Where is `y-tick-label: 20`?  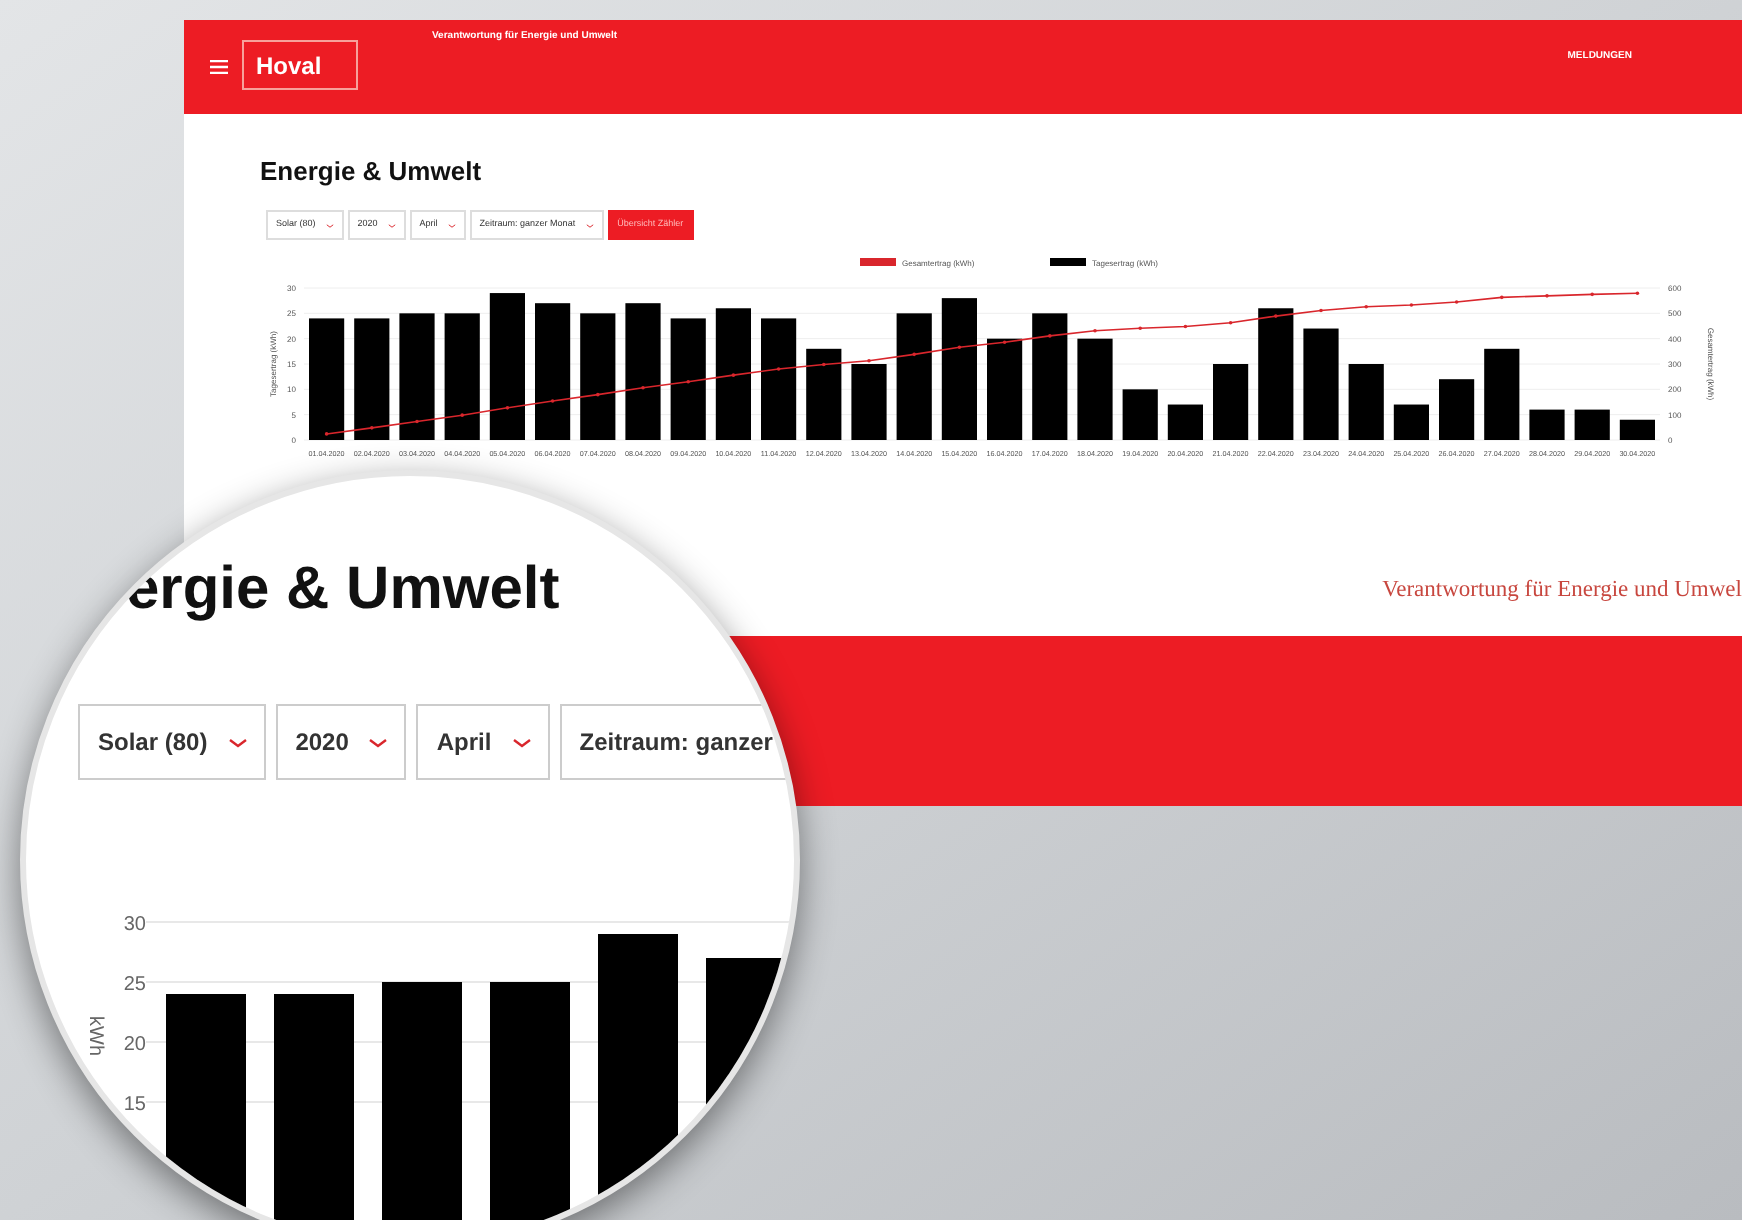
y-tick-label: 20 is located at coordinates (134, 1045).